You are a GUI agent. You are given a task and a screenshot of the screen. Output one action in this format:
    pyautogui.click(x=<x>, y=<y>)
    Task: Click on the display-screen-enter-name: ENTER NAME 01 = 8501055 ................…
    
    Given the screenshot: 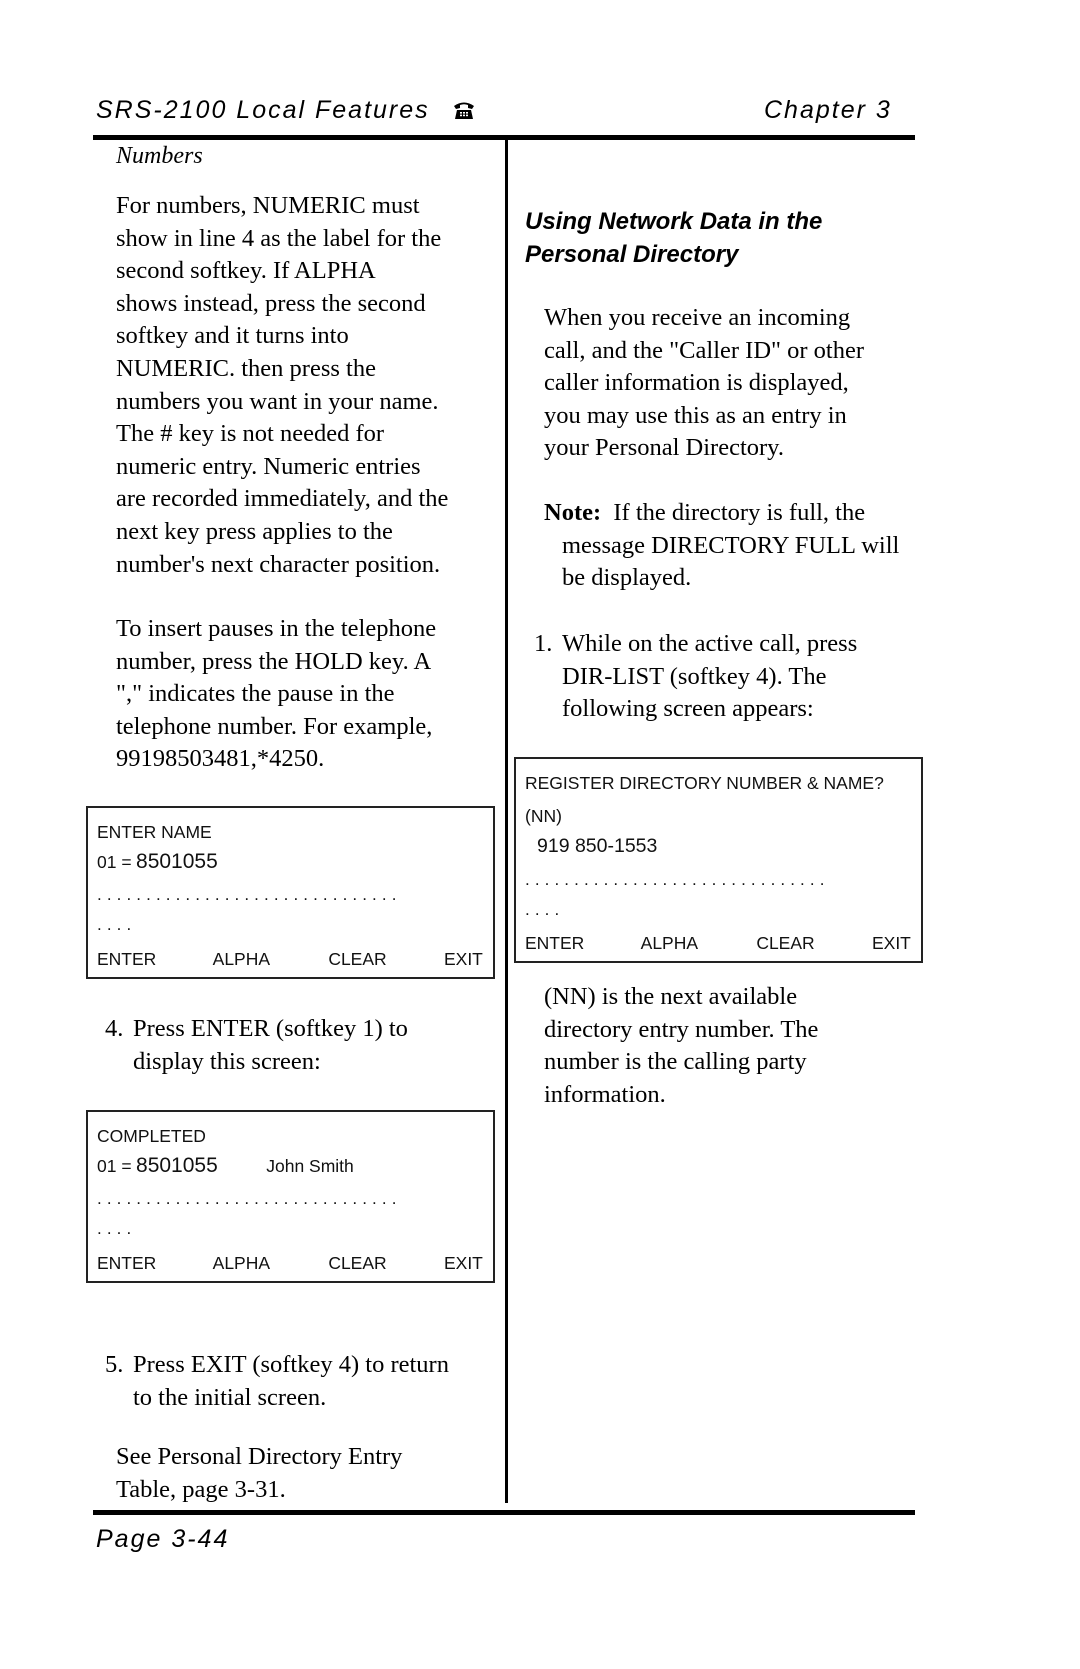 What is the action you would take?
    pyautogui.click(x=290, y=892)
    